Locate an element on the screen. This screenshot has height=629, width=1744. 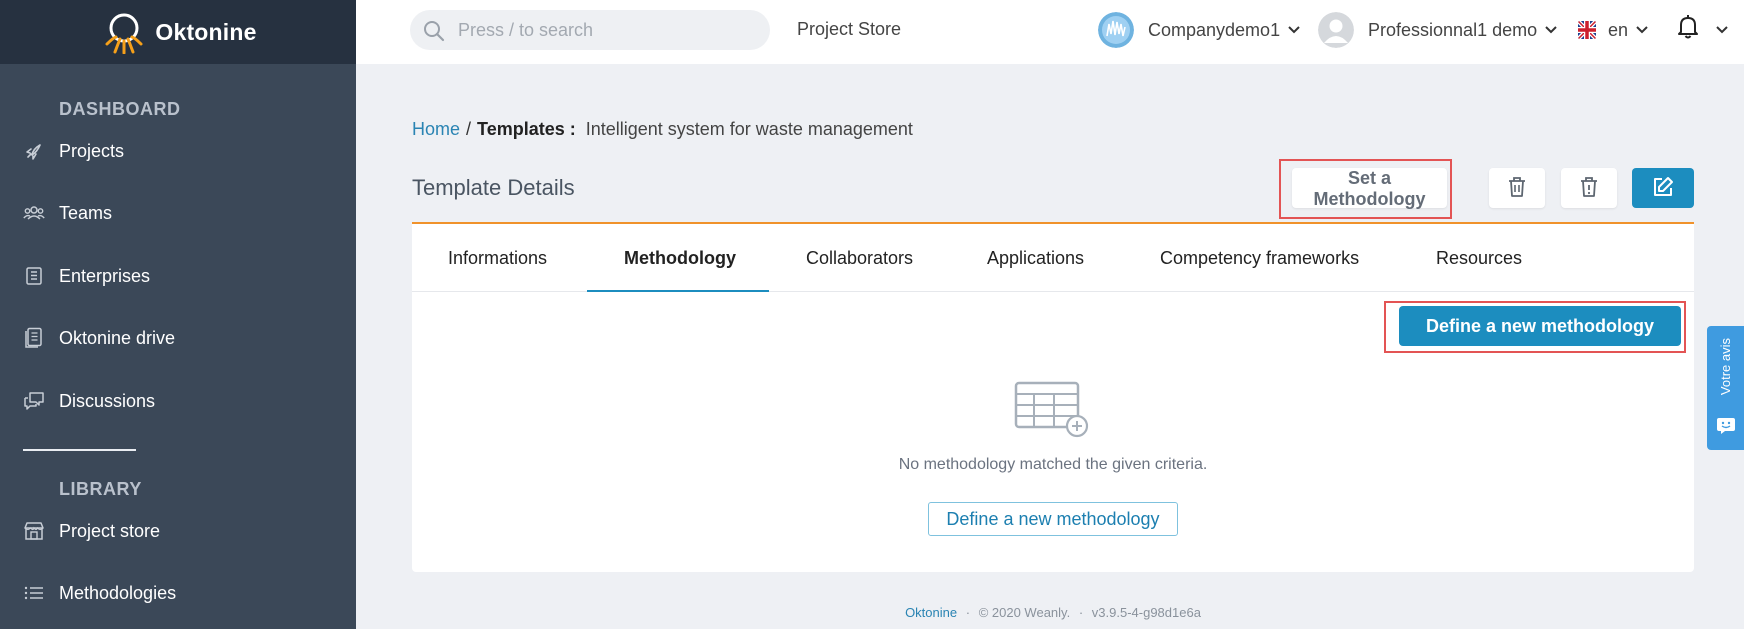
drive-icon is located at coordinates (34, 338).